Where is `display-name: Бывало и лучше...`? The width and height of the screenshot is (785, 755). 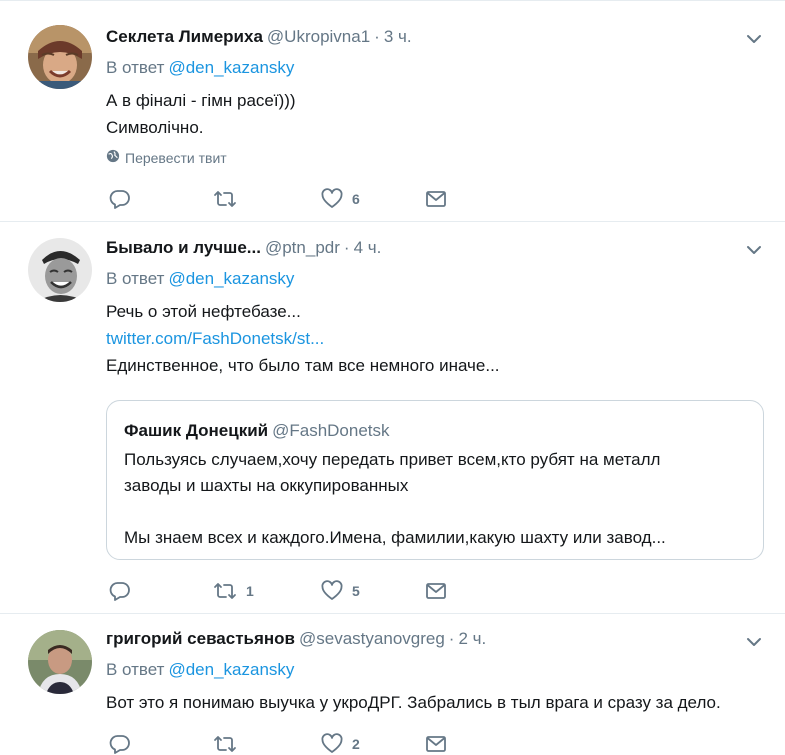
display-name: Бывало и лучше... is located at coordinates (183, 247).